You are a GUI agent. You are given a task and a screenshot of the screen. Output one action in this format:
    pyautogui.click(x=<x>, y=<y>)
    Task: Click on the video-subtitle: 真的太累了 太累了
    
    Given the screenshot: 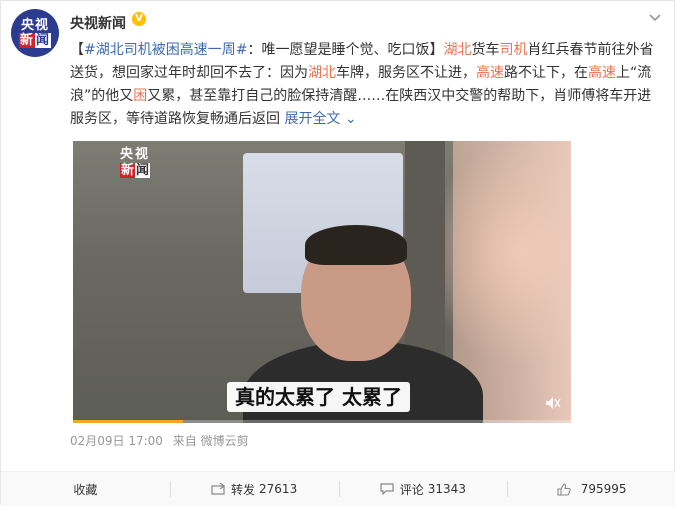 What is the action you would take?
    pyautogui.click(x=318, y=397)
    